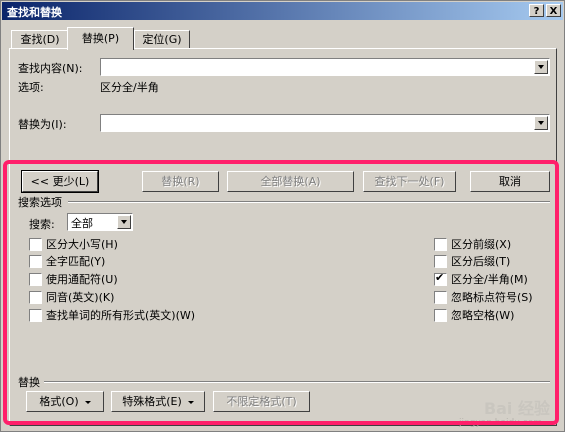  Describe the element at coordinates (290, 181) in the screenshot. I see `replace-all-button: 全部替换(A)` at that location.